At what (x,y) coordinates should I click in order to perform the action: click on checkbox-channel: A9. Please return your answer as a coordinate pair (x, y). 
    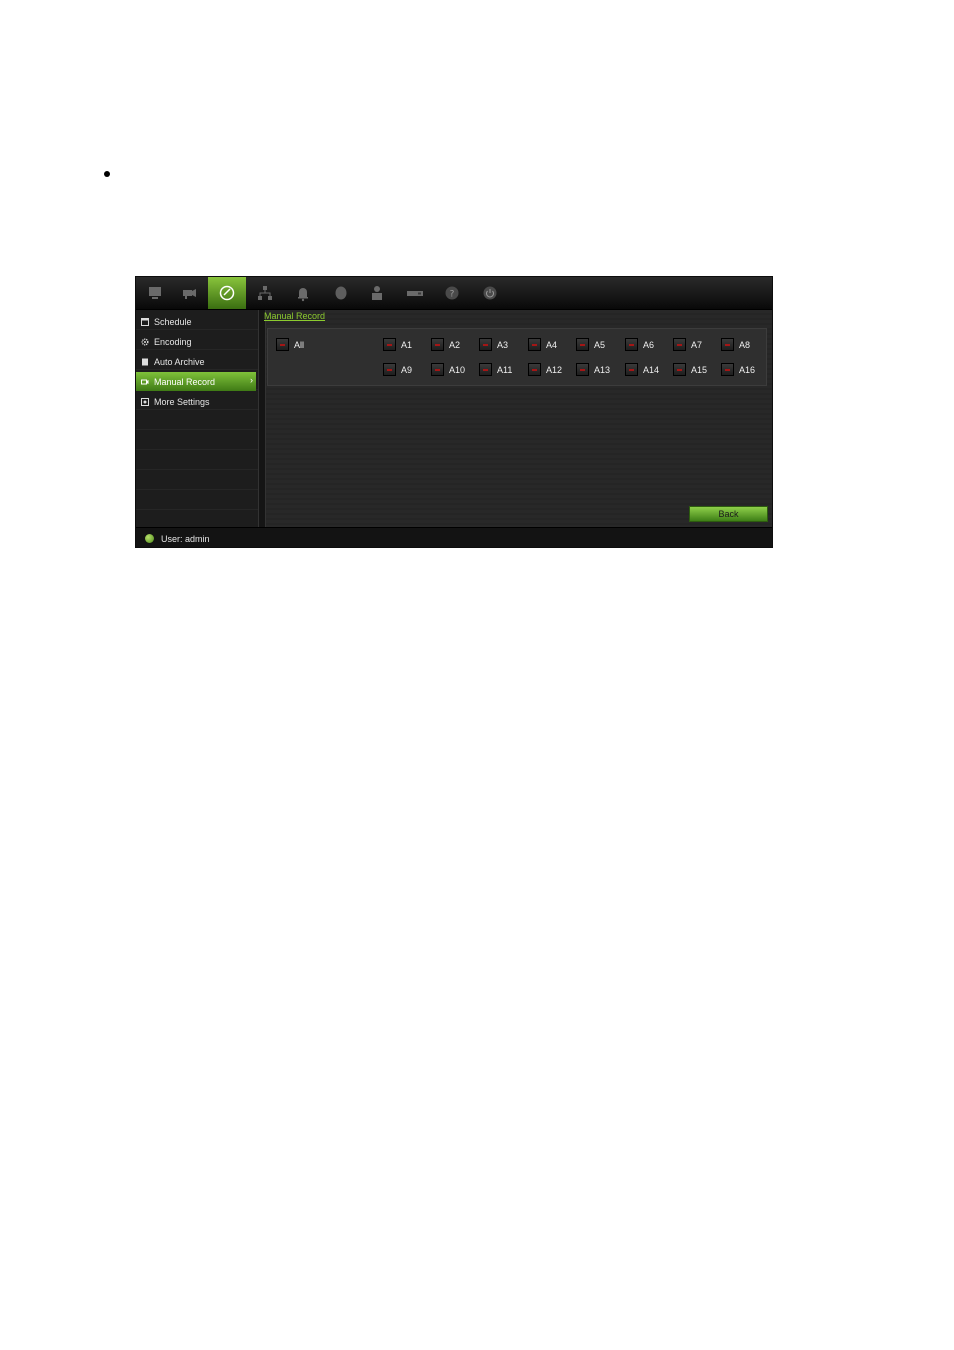
    Looking at the image, I should click on (397, 369).